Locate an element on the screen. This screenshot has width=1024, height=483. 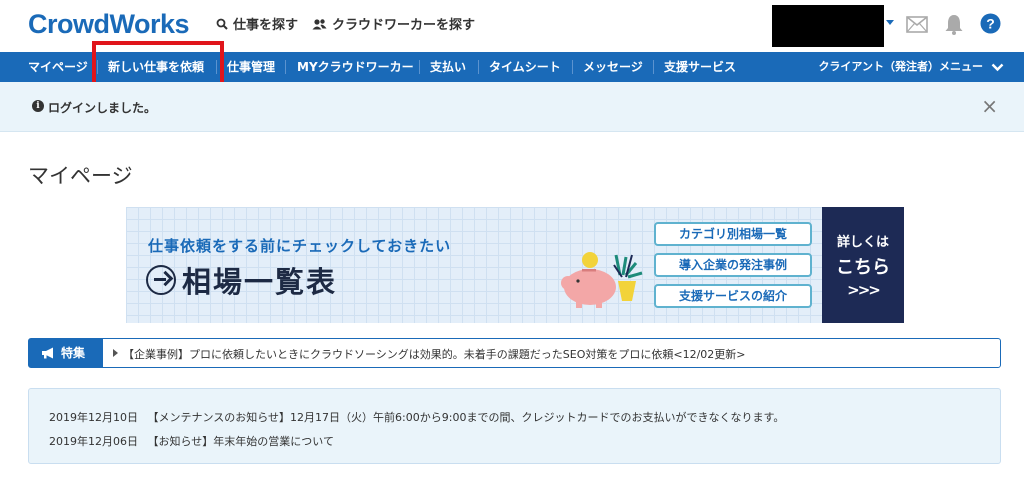
help-icon: ? is located at coordinates (990, 23).